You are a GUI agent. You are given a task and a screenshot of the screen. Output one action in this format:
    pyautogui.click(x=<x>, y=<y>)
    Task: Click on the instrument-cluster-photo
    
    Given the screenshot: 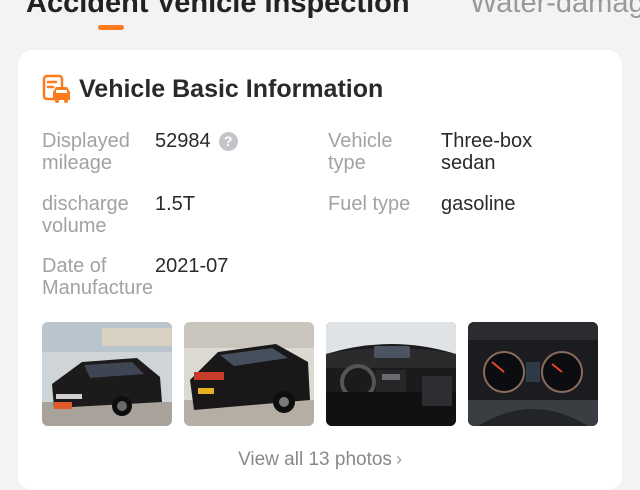 What is the action you would take?
    pyautogui.click(x=533, y=374)
    